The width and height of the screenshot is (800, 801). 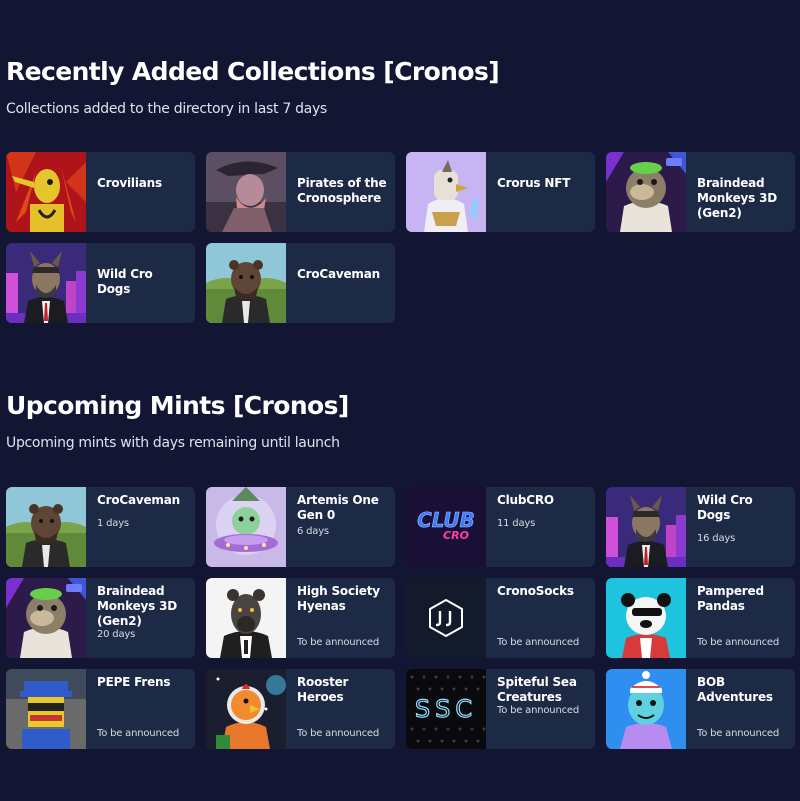 What do you see at coordinates (338, 274) in the screenshot?
I see `collection-name: CroCaveman` at bounding box center [338, 274].